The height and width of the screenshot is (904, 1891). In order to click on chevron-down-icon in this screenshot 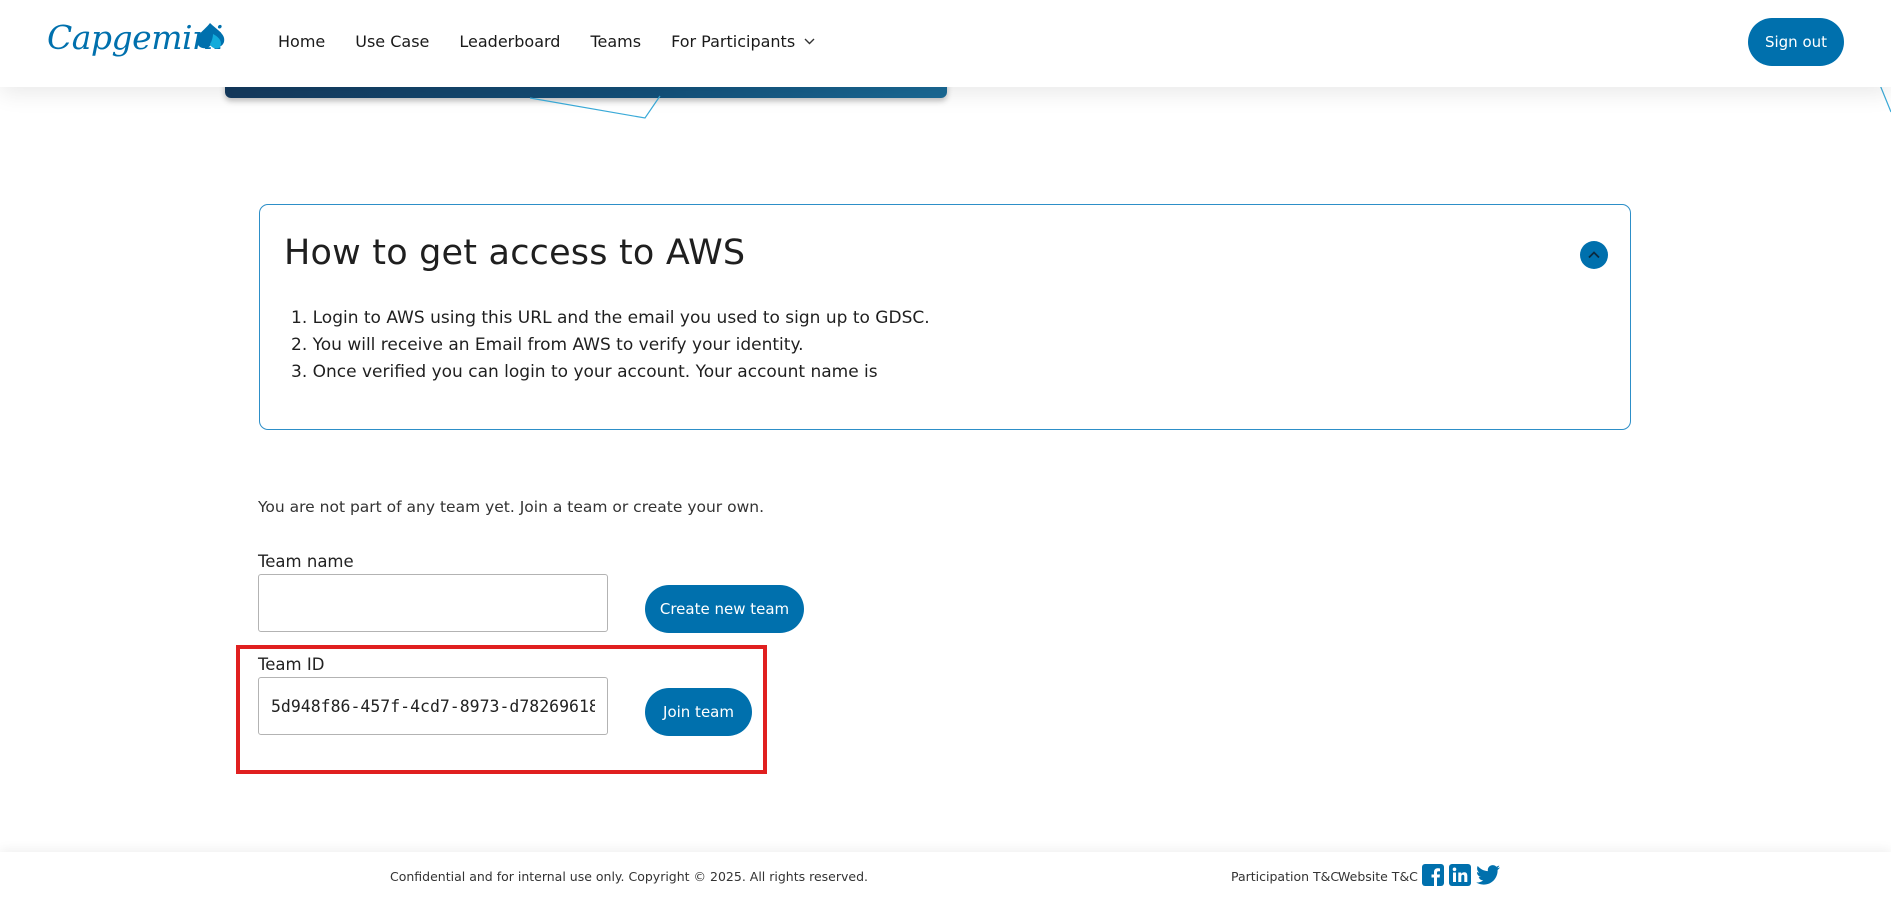, I will do `click(809, 41)`.